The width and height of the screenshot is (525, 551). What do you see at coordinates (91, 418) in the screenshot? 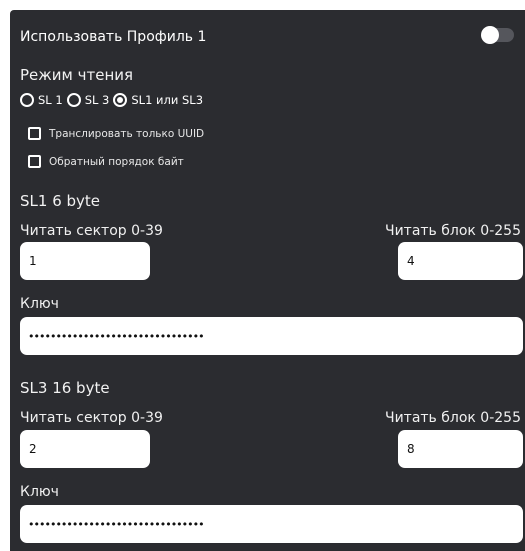
I see `sl3-sector-label: Читать сектор 0-39` at bounding box center [91, 418].